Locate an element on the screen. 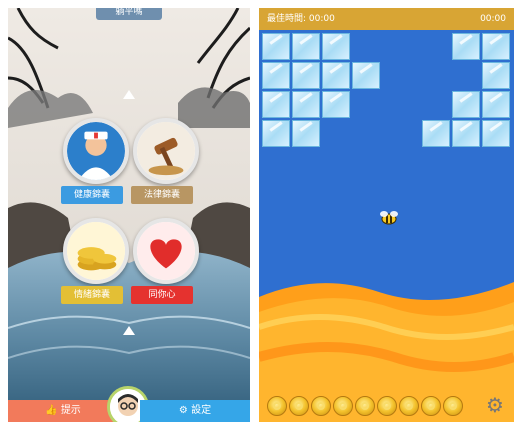 The width and height of the screenshot is (514, 422). thumbs-up-icon: 👍 is located at coordinates (51, 410).